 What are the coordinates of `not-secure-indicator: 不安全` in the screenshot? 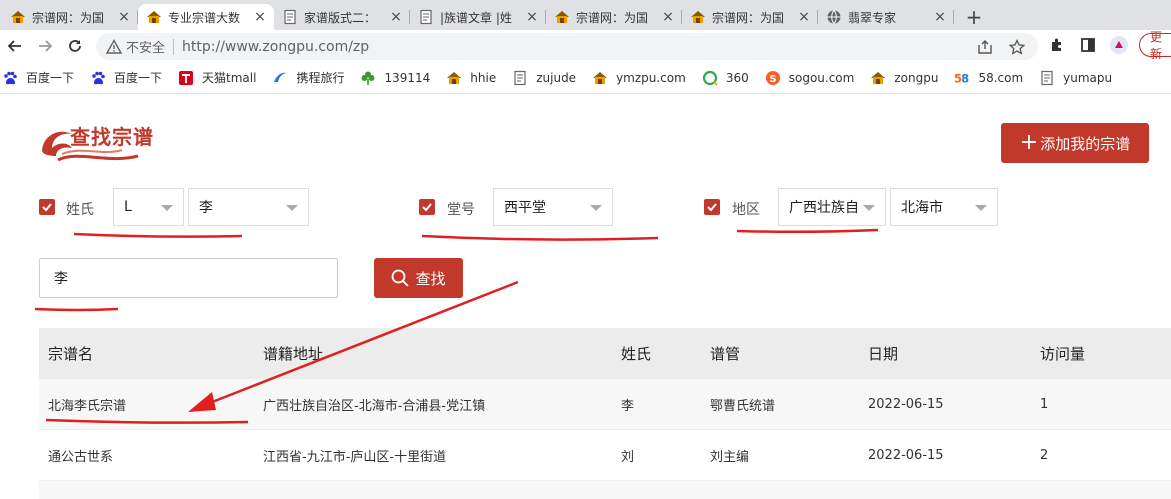 It's located at (135, 46).